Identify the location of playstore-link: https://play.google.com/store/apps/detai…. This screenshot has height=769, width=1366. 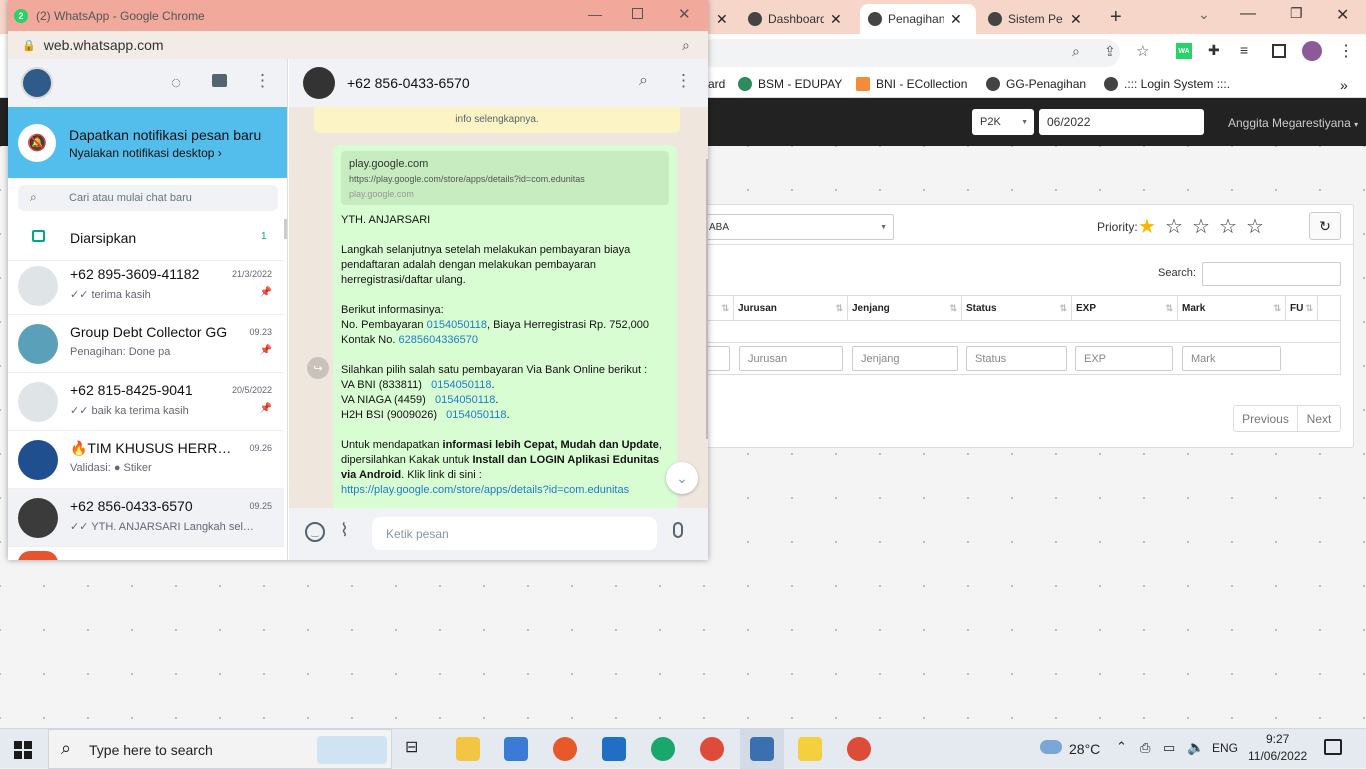
(505, 490).